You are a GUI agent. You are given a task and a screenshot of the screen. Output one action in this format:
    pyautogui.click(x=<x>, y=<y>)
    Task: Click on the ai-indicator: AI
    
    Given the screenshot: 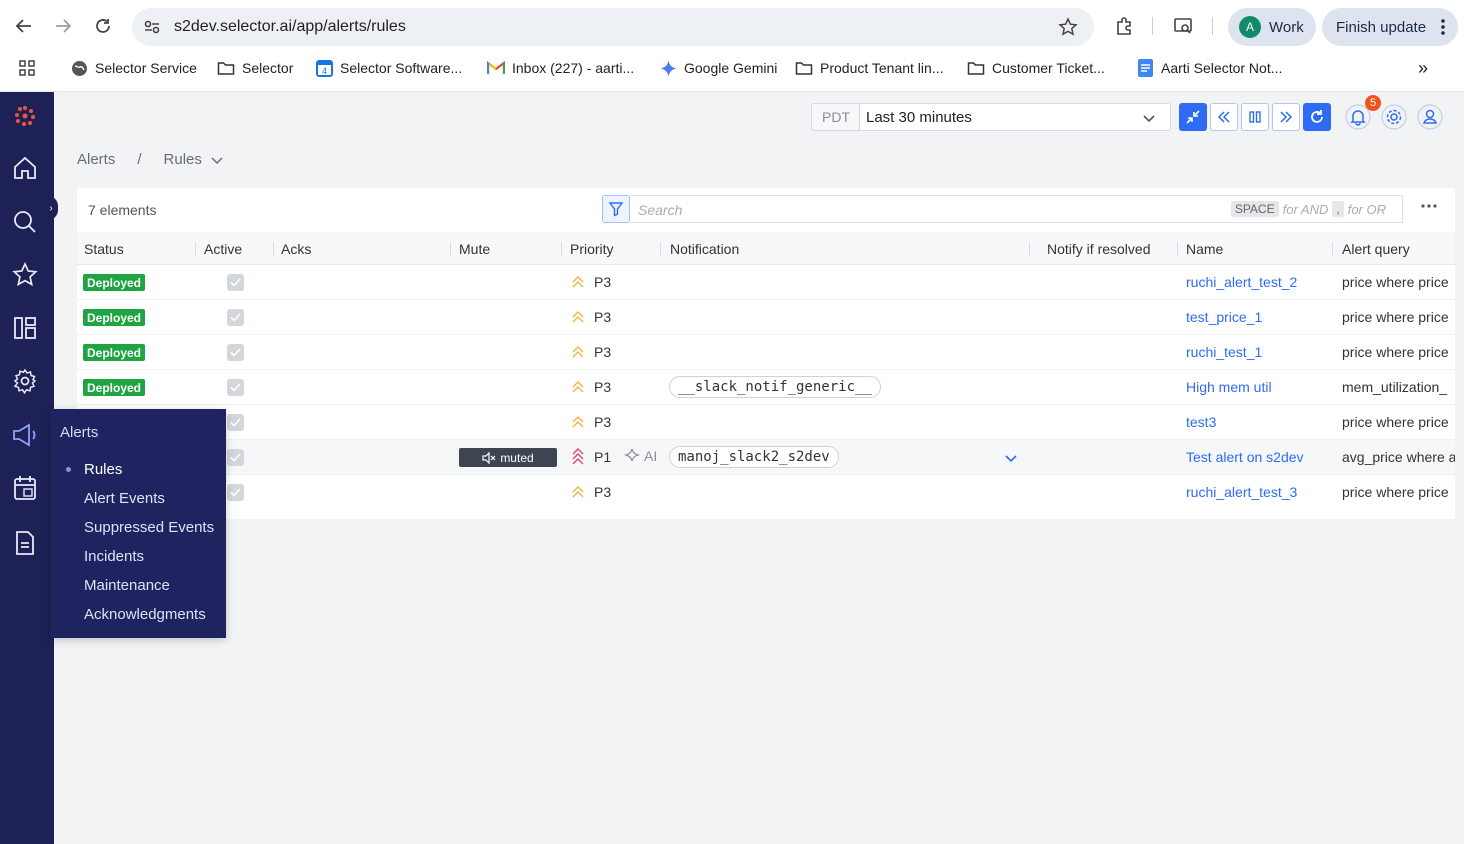 What is the action you would take?
    pyautogui.click(x=640, y=456)
    